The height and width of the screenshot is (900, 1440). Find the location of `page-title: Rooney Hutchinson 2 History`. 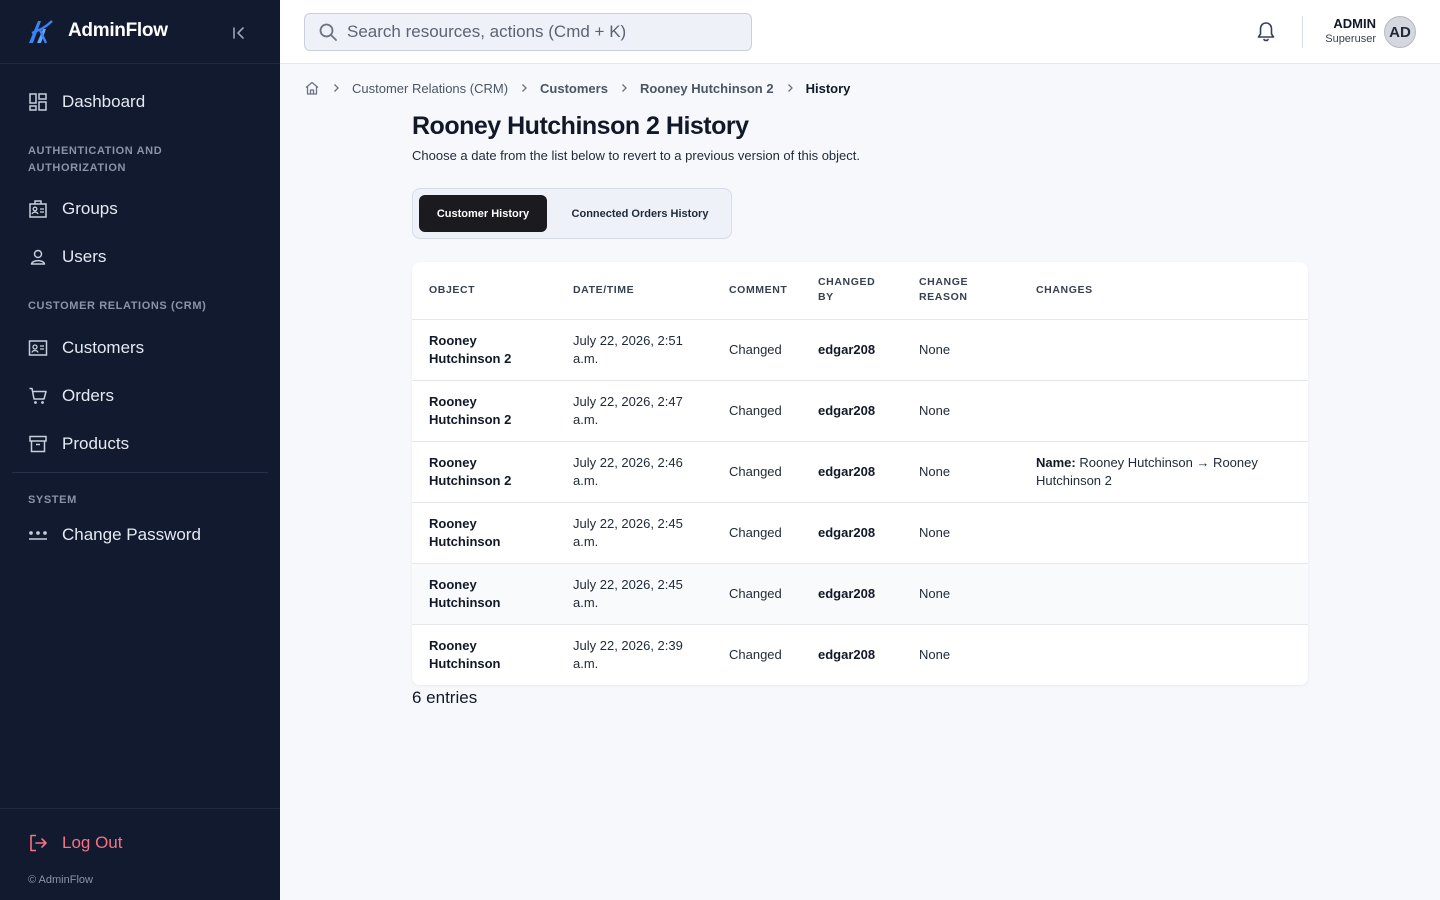

page-title: Rooney Hutchinson 2 History is located at coordinates (580, 126).